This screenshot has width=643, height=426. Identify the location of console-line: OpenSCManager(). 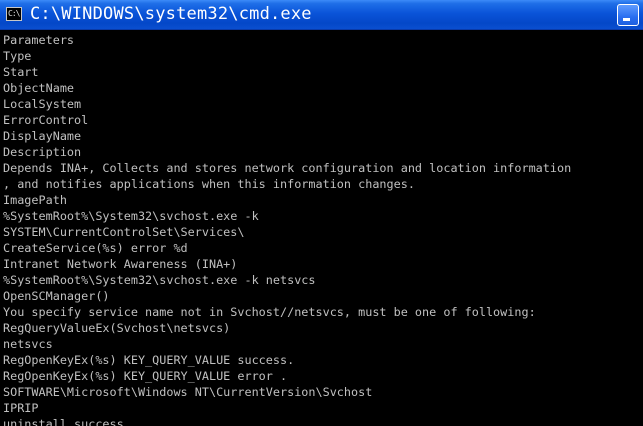
(56, 296).